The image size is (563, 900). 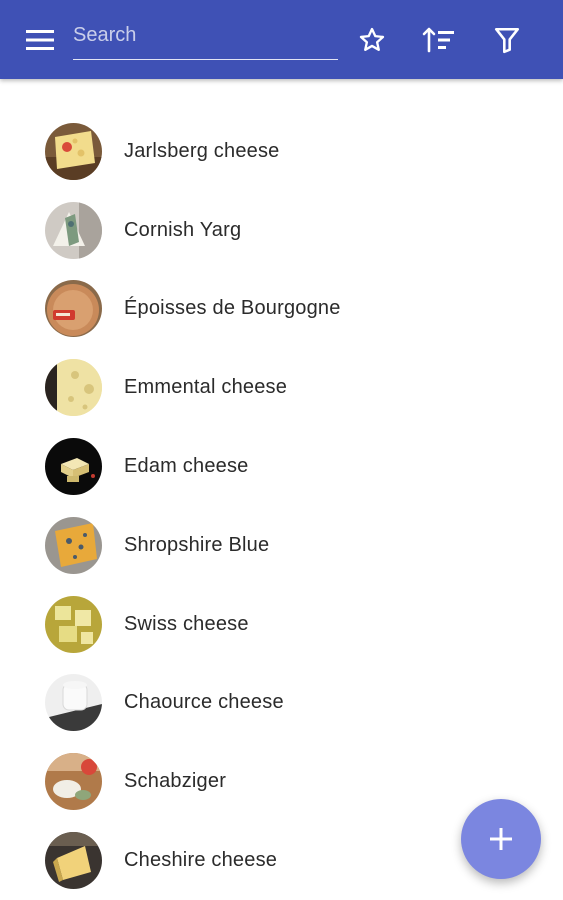 I want to click on top-app-bar, so click(x=281, y=39).